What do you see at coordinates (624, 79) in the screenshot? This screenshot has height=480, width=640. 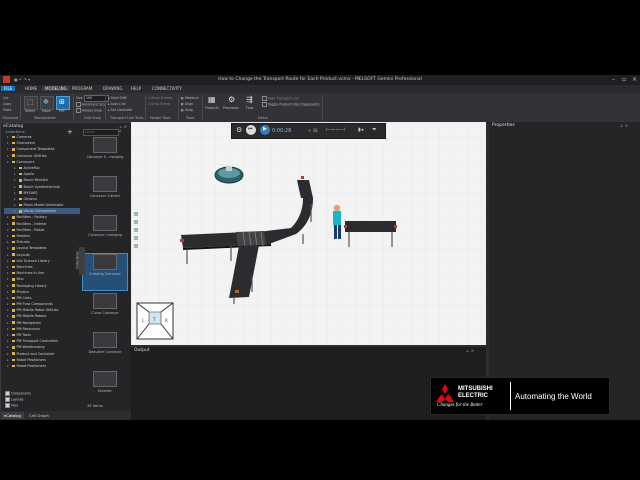 I see `maximize-icon: ▫` at bounding box center [624, 79].